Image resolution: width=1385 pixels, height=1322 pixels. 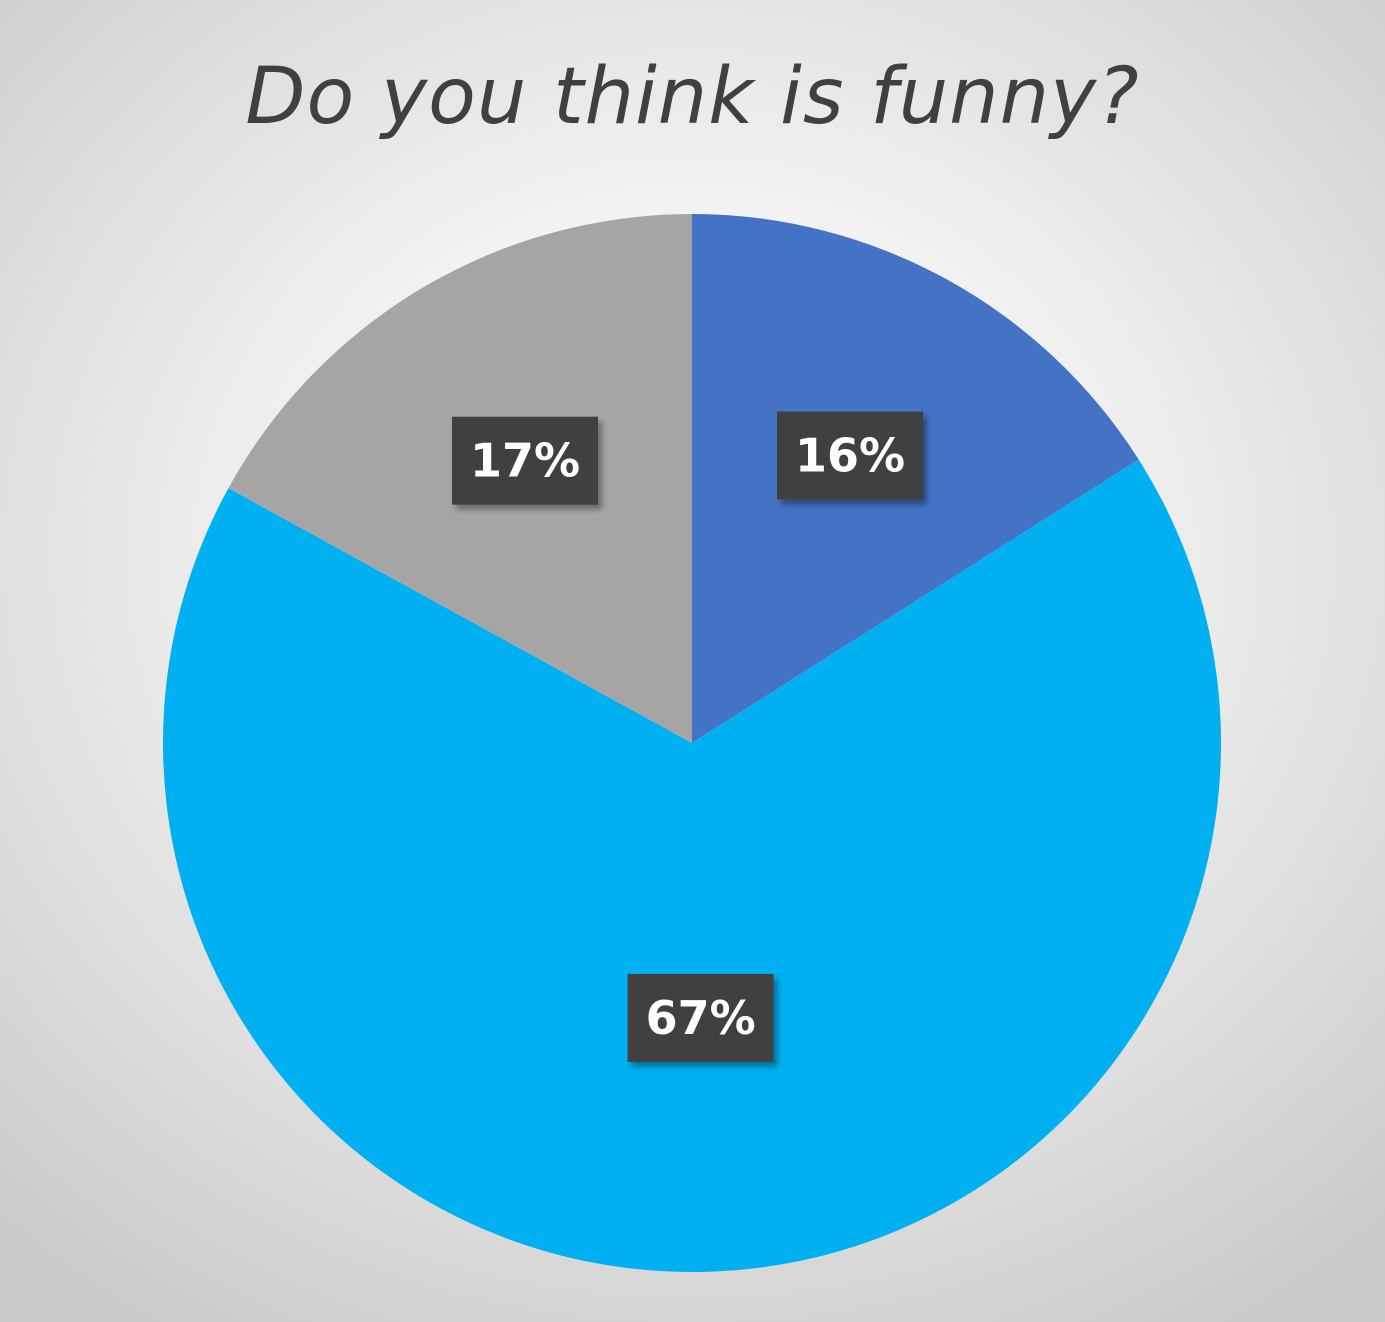 I want to click on data-label-text: 67%, so click(x=701, y=1018).